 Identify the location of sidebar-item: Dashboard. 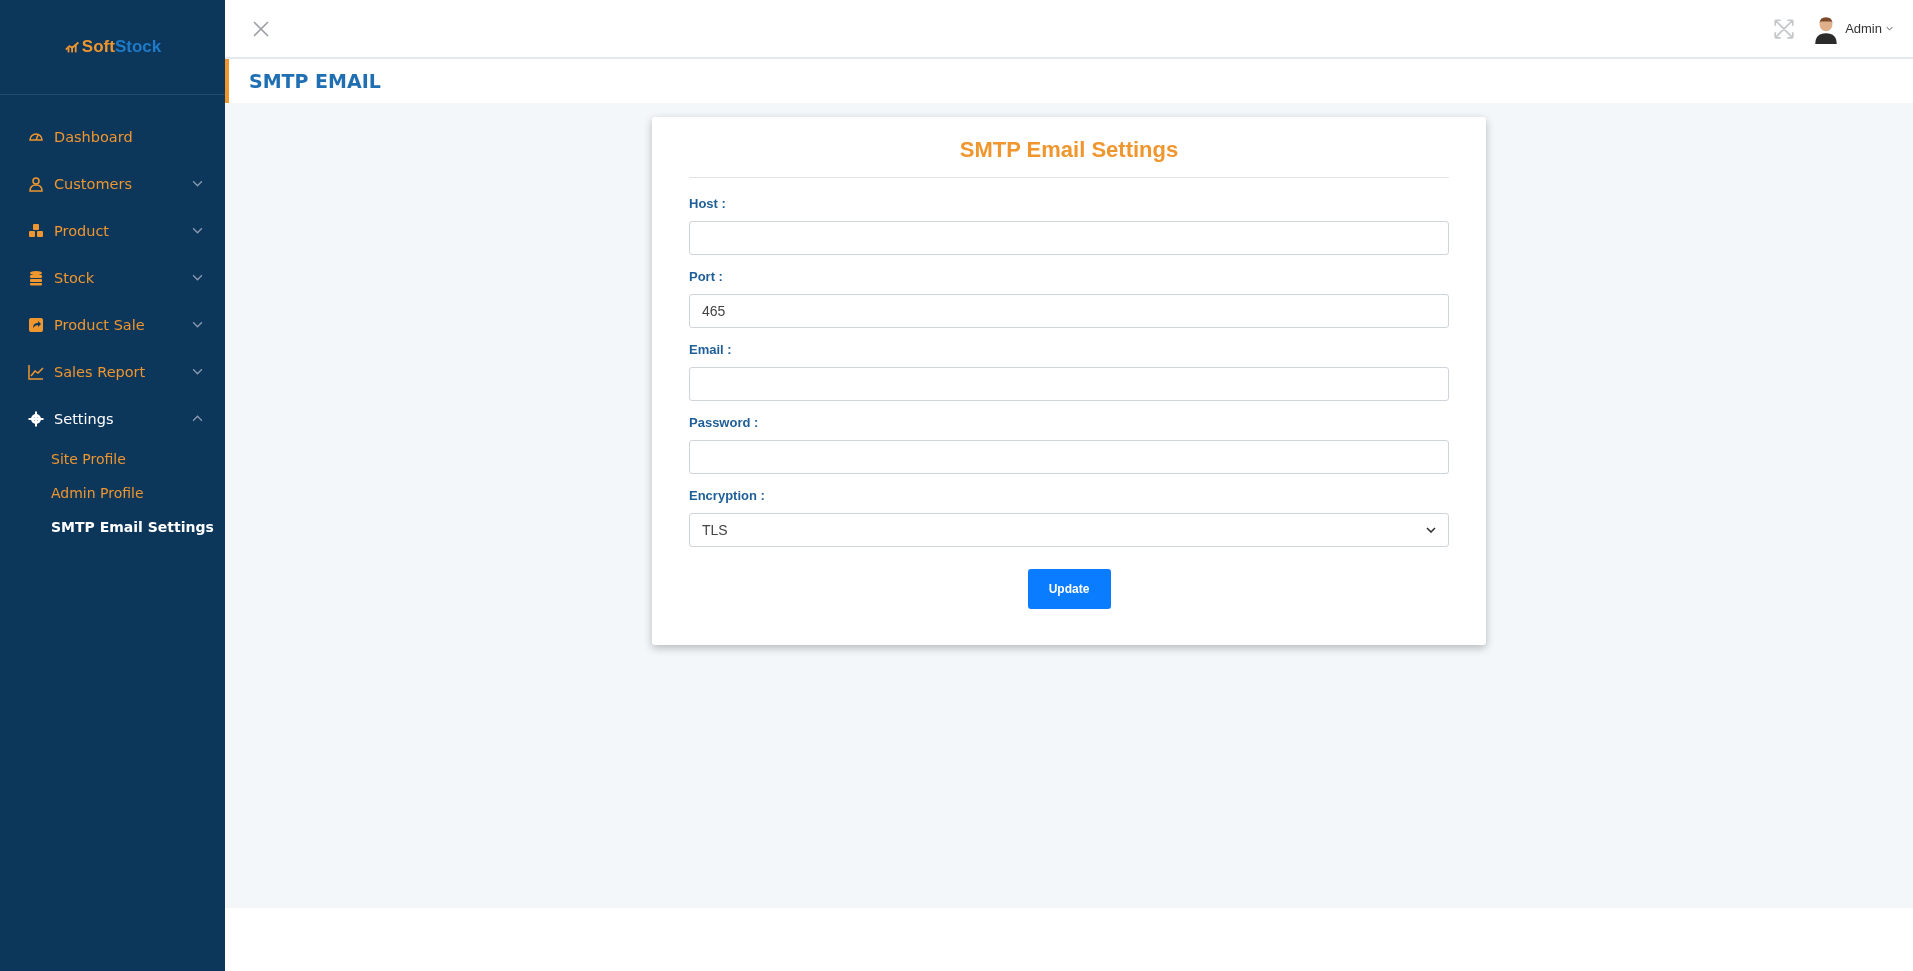
(112, 136).